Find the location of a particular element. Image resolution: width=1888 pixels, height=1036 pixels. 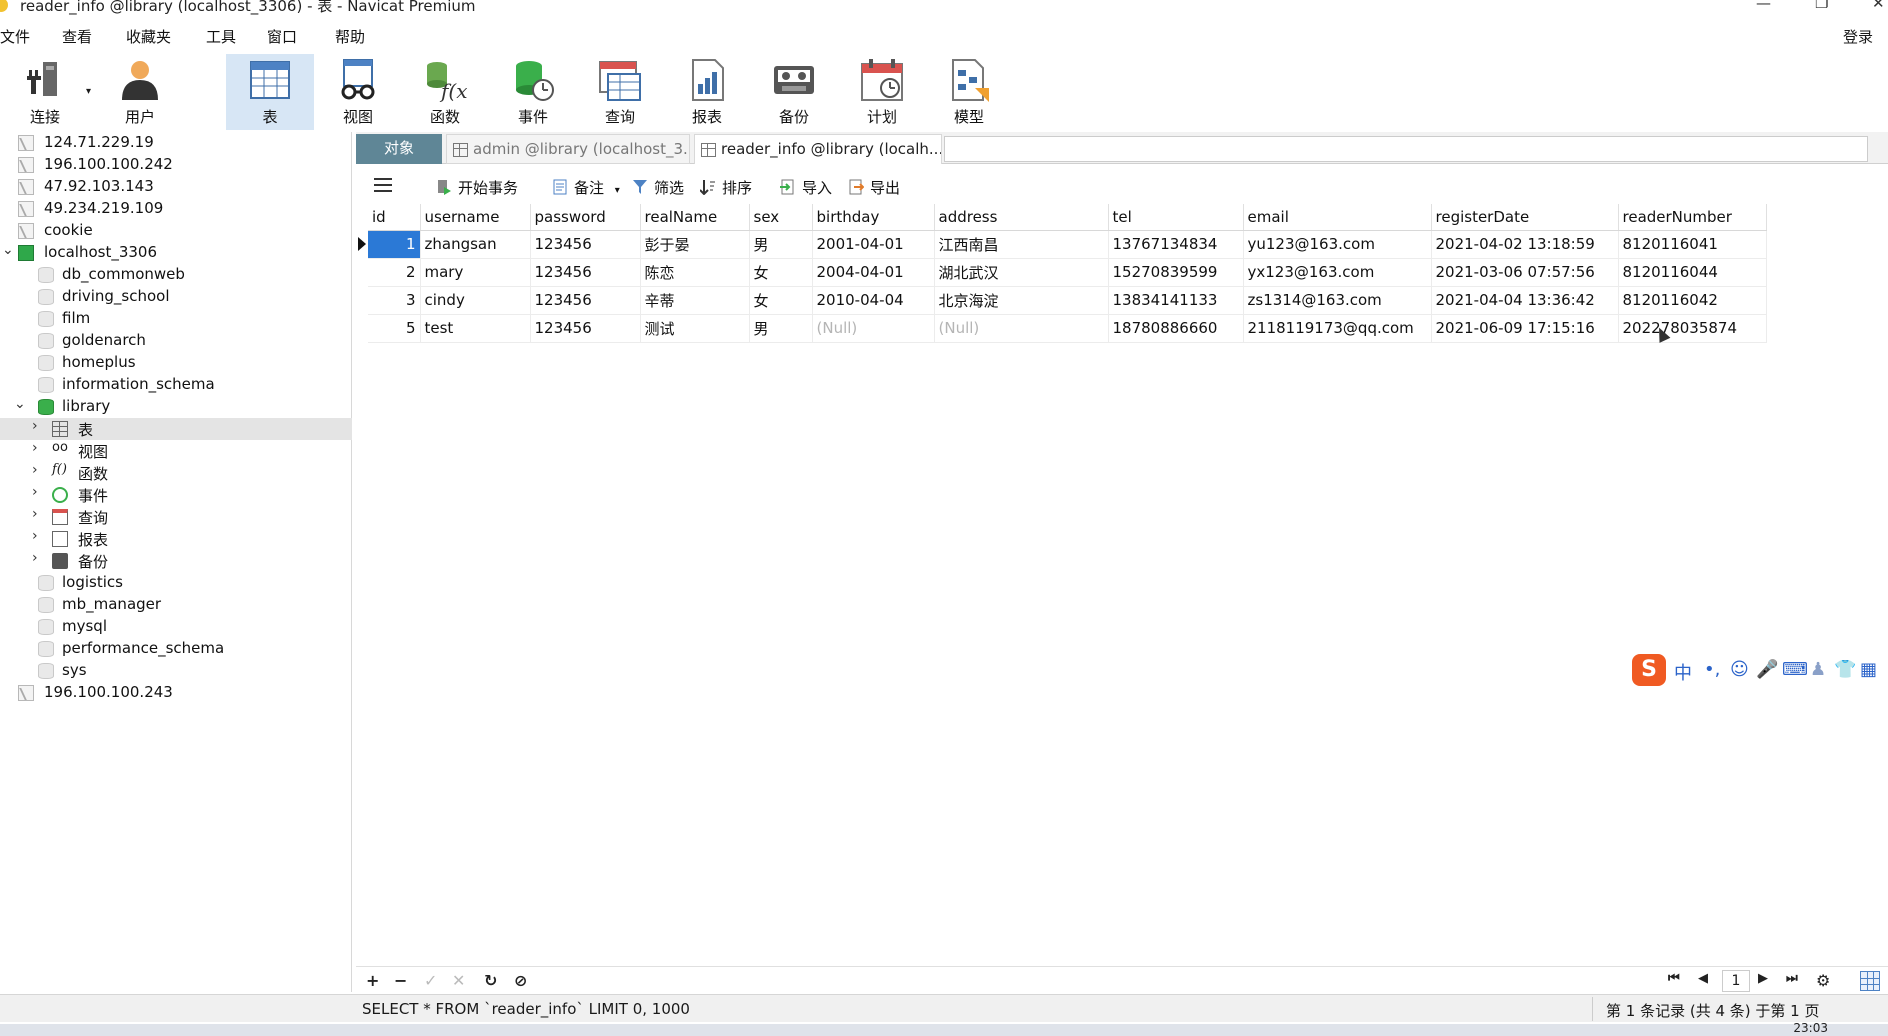

cell-tel: 15270839599 is located at coordinates (1176, 272).